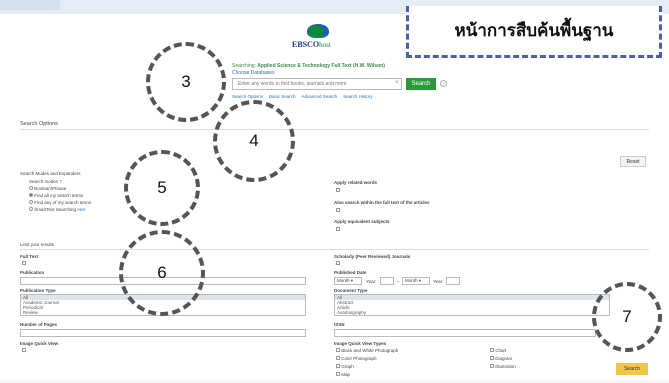  I want to click on full-text-label: Full Text, so click(29, 256).